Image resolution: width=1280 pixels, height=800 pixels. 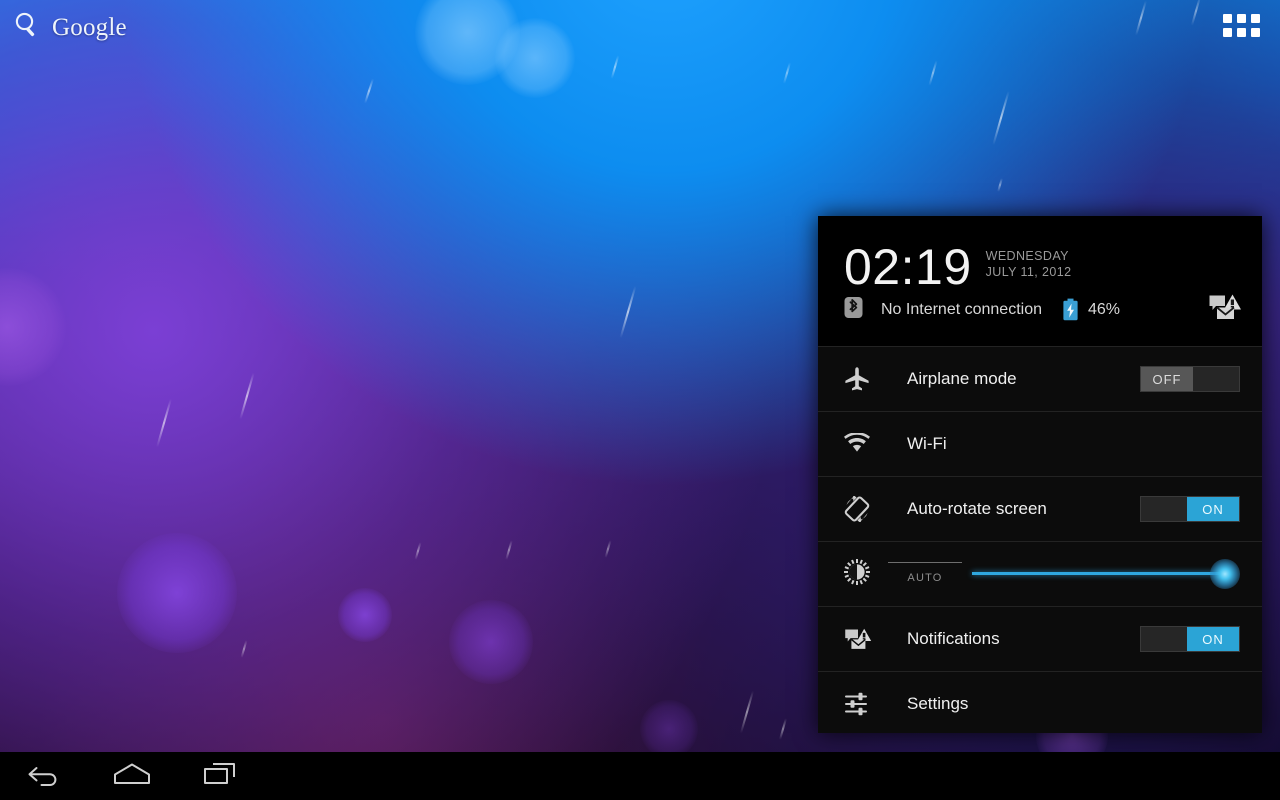 I want to click on brightness-auto-button: AUTO, so click(x=925, y=574).